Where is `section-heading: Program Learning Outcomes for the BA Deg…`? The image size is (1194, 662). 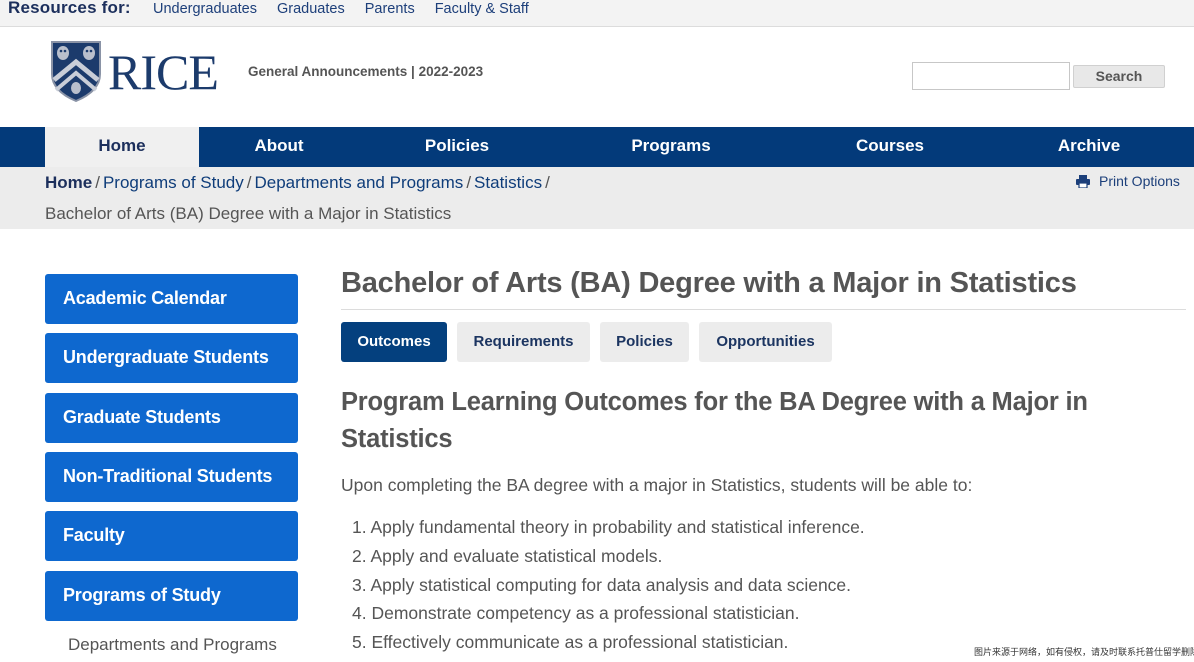 section-heading: Program Learning Outcomes for the BA Deg… is located at coordinates (714, 420).